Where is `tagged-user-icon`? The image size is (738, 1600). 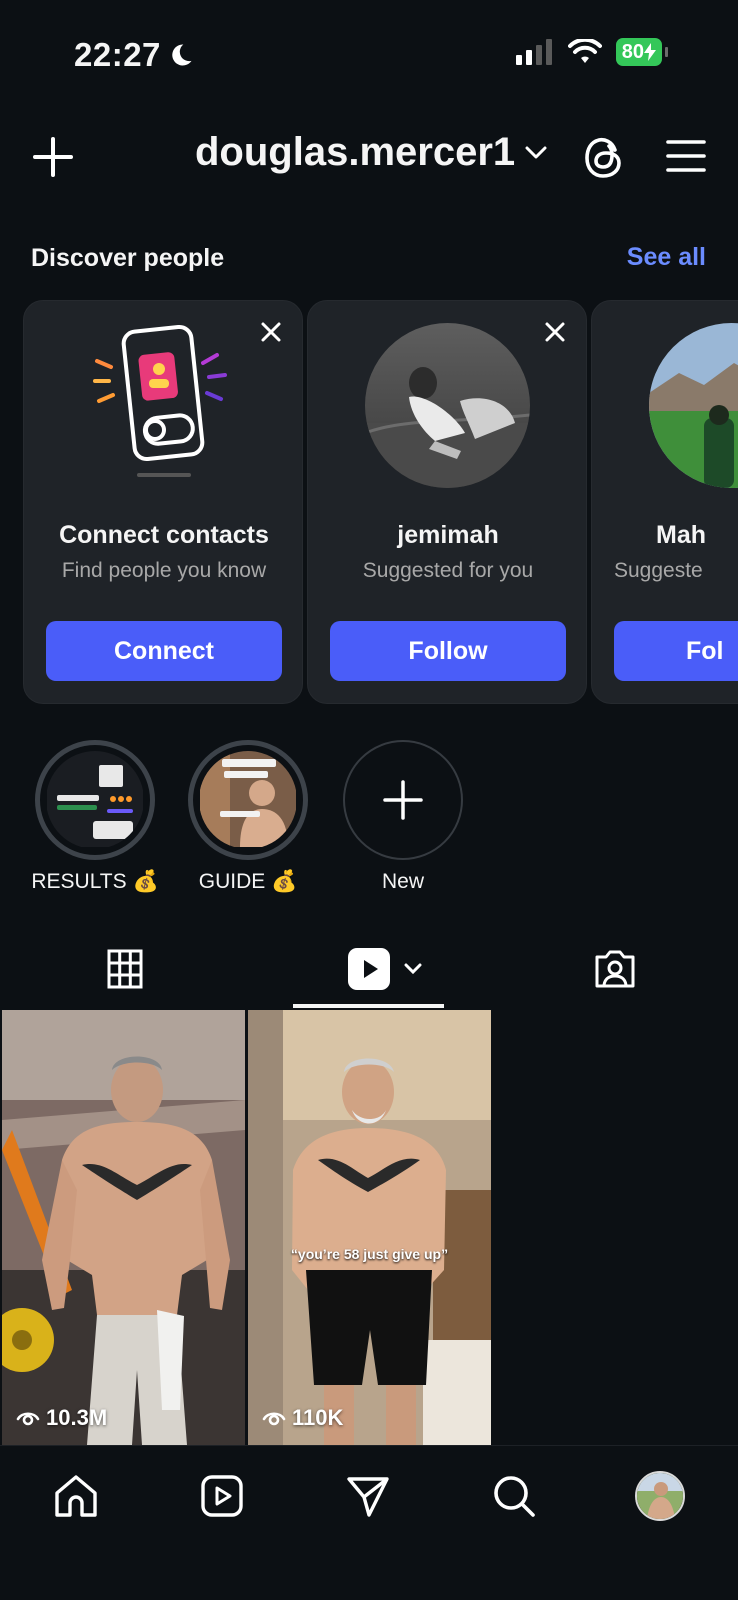 tagged-user-icon is located at coordinates (615, 969).